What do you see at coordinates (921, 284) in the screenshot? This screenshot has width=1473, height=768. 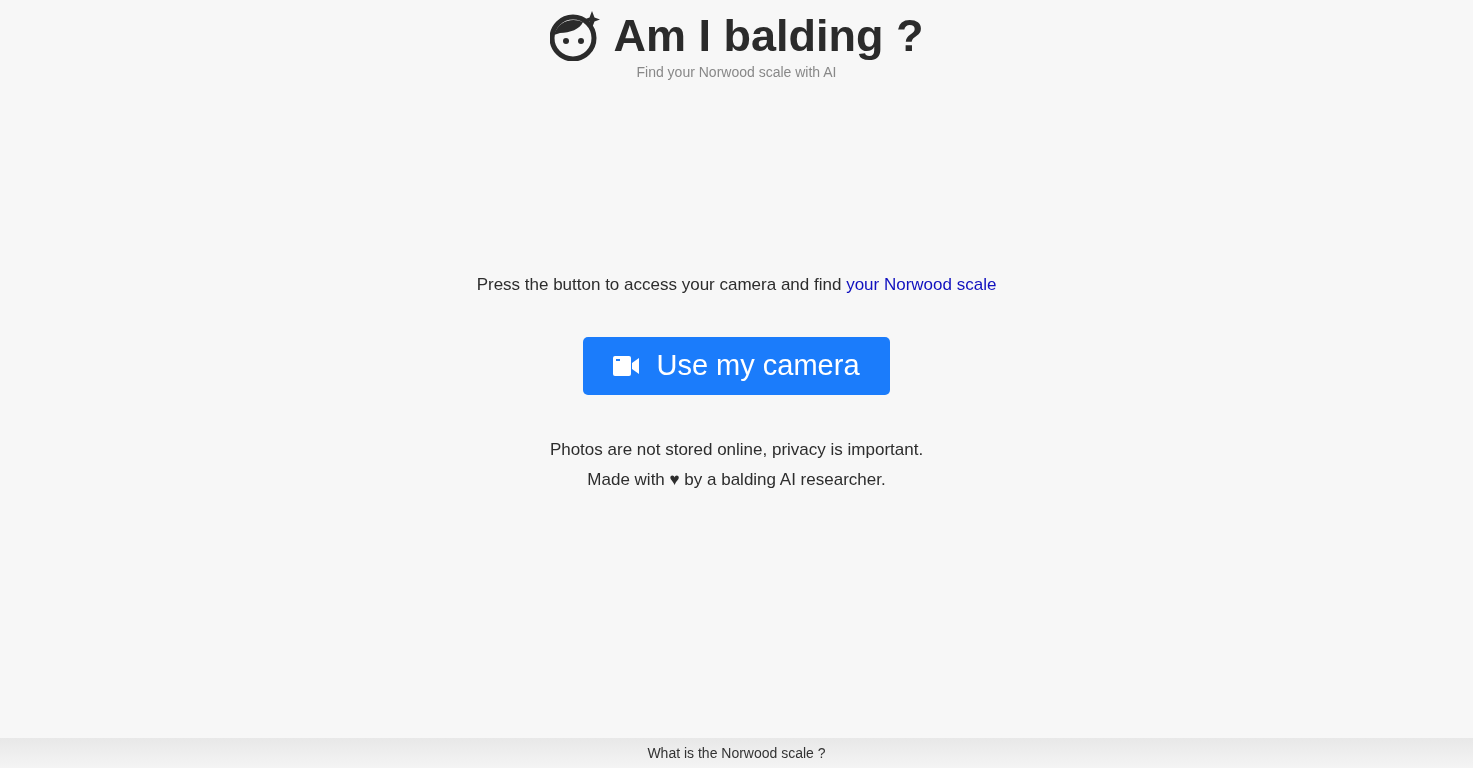 I see `norwood-scale-link: your Norwood scale` at bounding box center [921, 284].